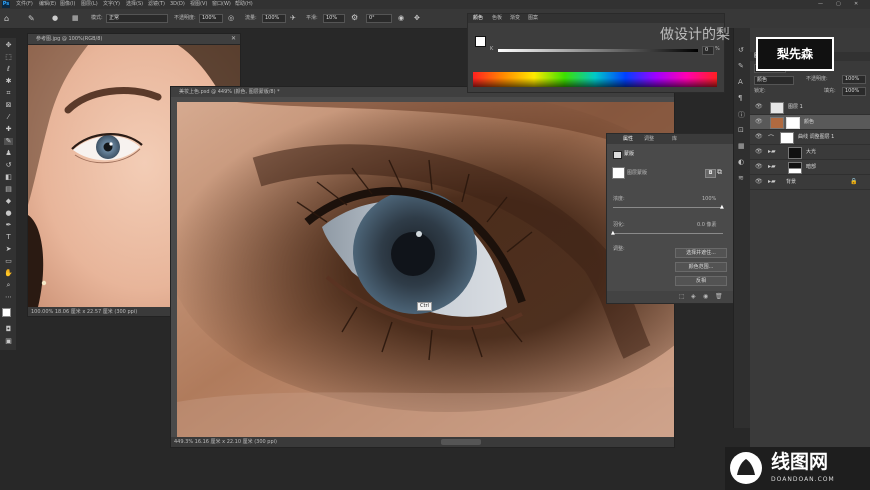 The image size is (870, 490). I want to click on tab-swatches: 色板, so click(497, 18).